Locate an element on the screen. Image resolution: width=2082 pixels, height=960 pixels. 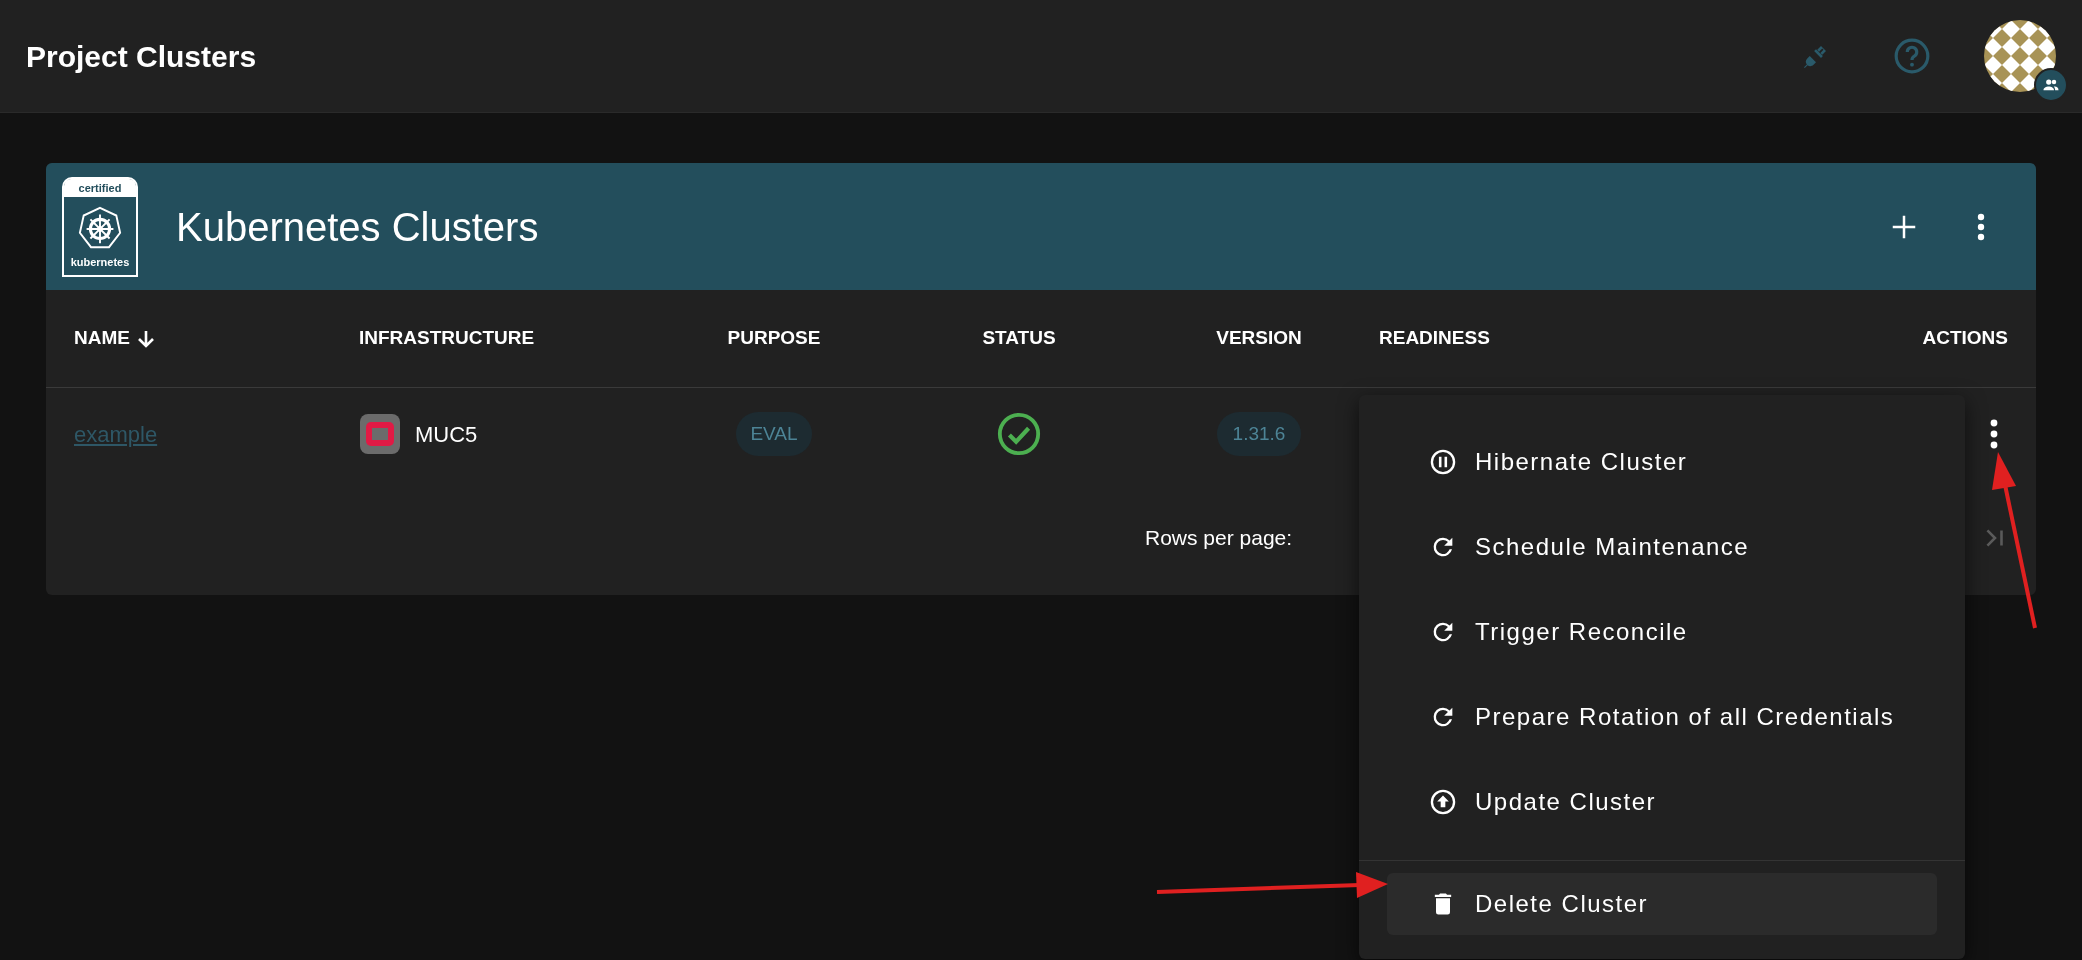
column-header: STATUS is located at coordinates (1019, 338).